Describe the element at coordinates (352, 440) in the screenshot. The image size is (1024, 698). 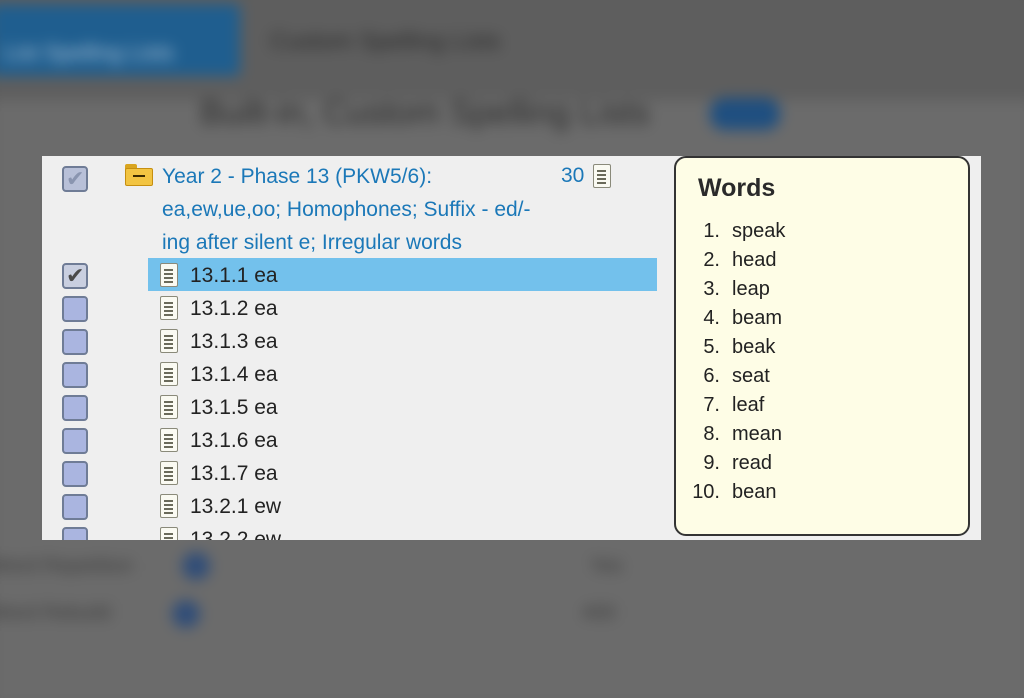
I see `list-item: 13.1.6 ea` at that location.